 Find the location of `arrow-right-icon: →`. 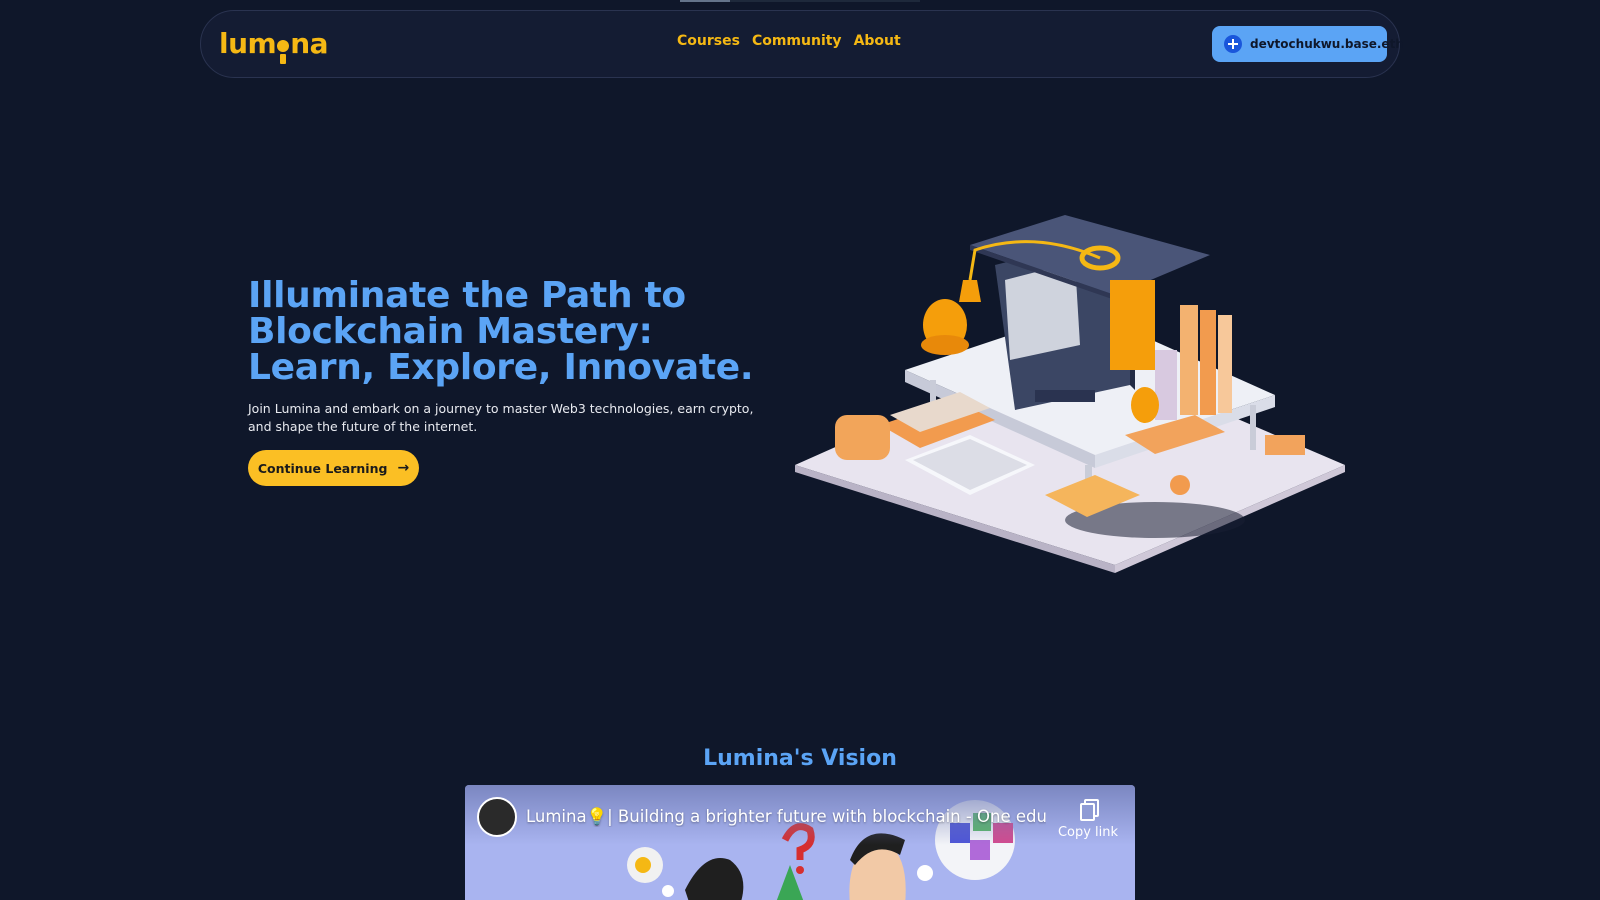

arrow-right-icon: → is located at coordinates (403, 468).